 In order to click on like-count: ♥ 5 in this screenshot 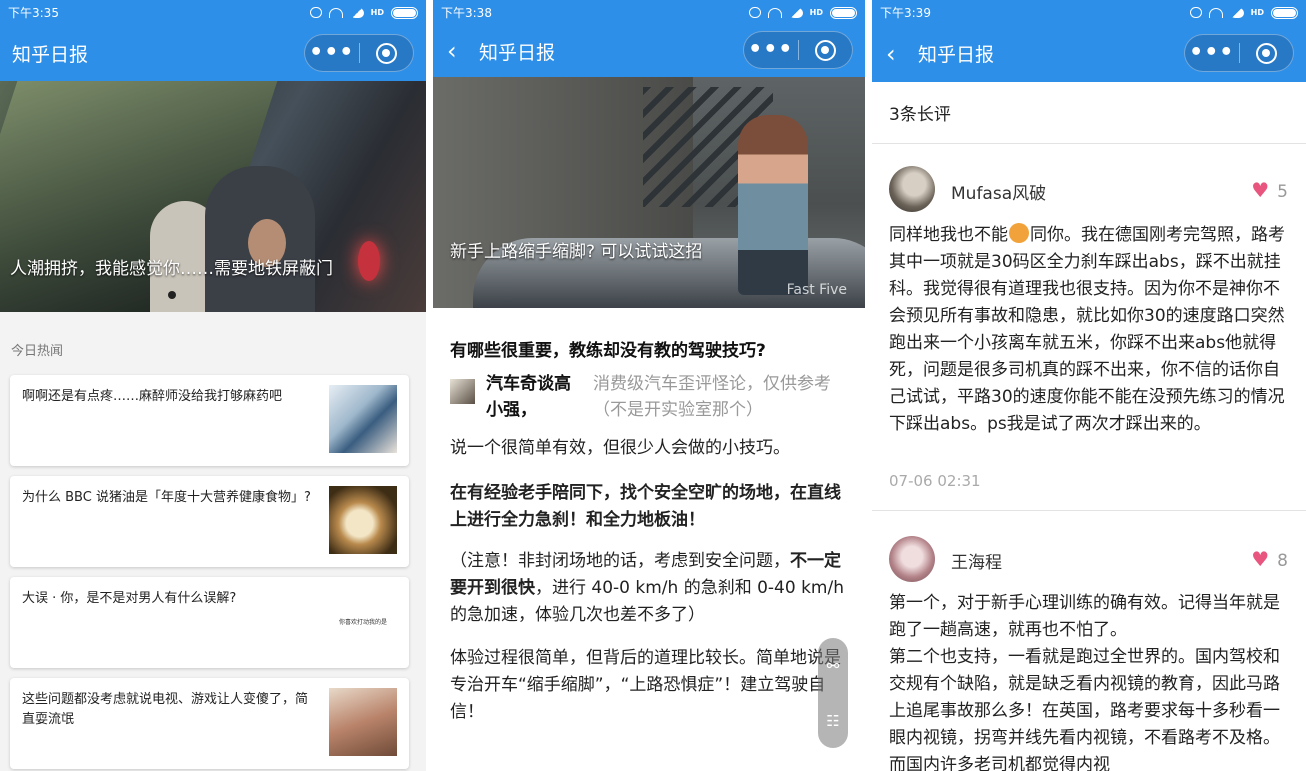, I will do `click(1269, 190)`.